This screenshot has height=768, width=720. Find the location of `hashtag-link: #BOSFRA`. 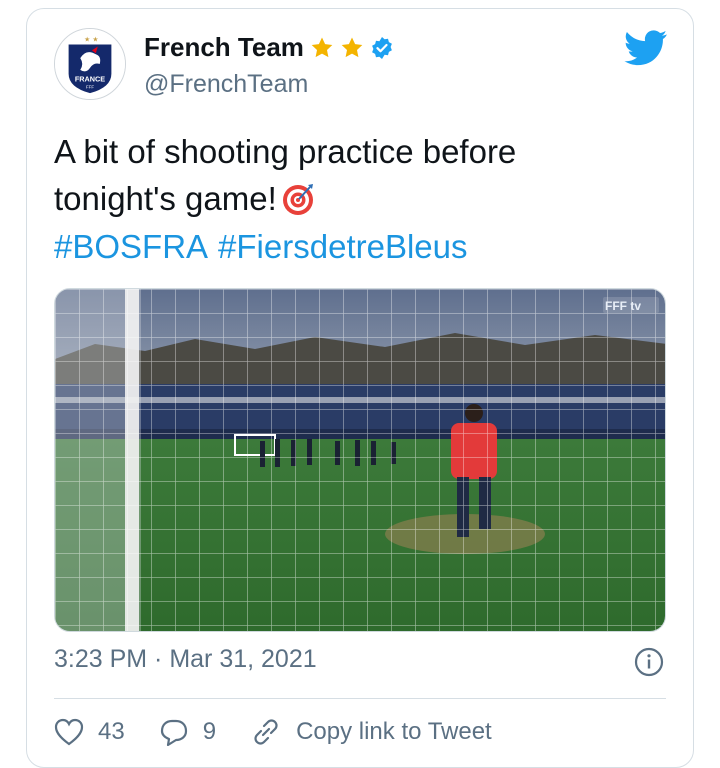

hashtag-link: #BOSFRA is located at coordinates (131, 246).